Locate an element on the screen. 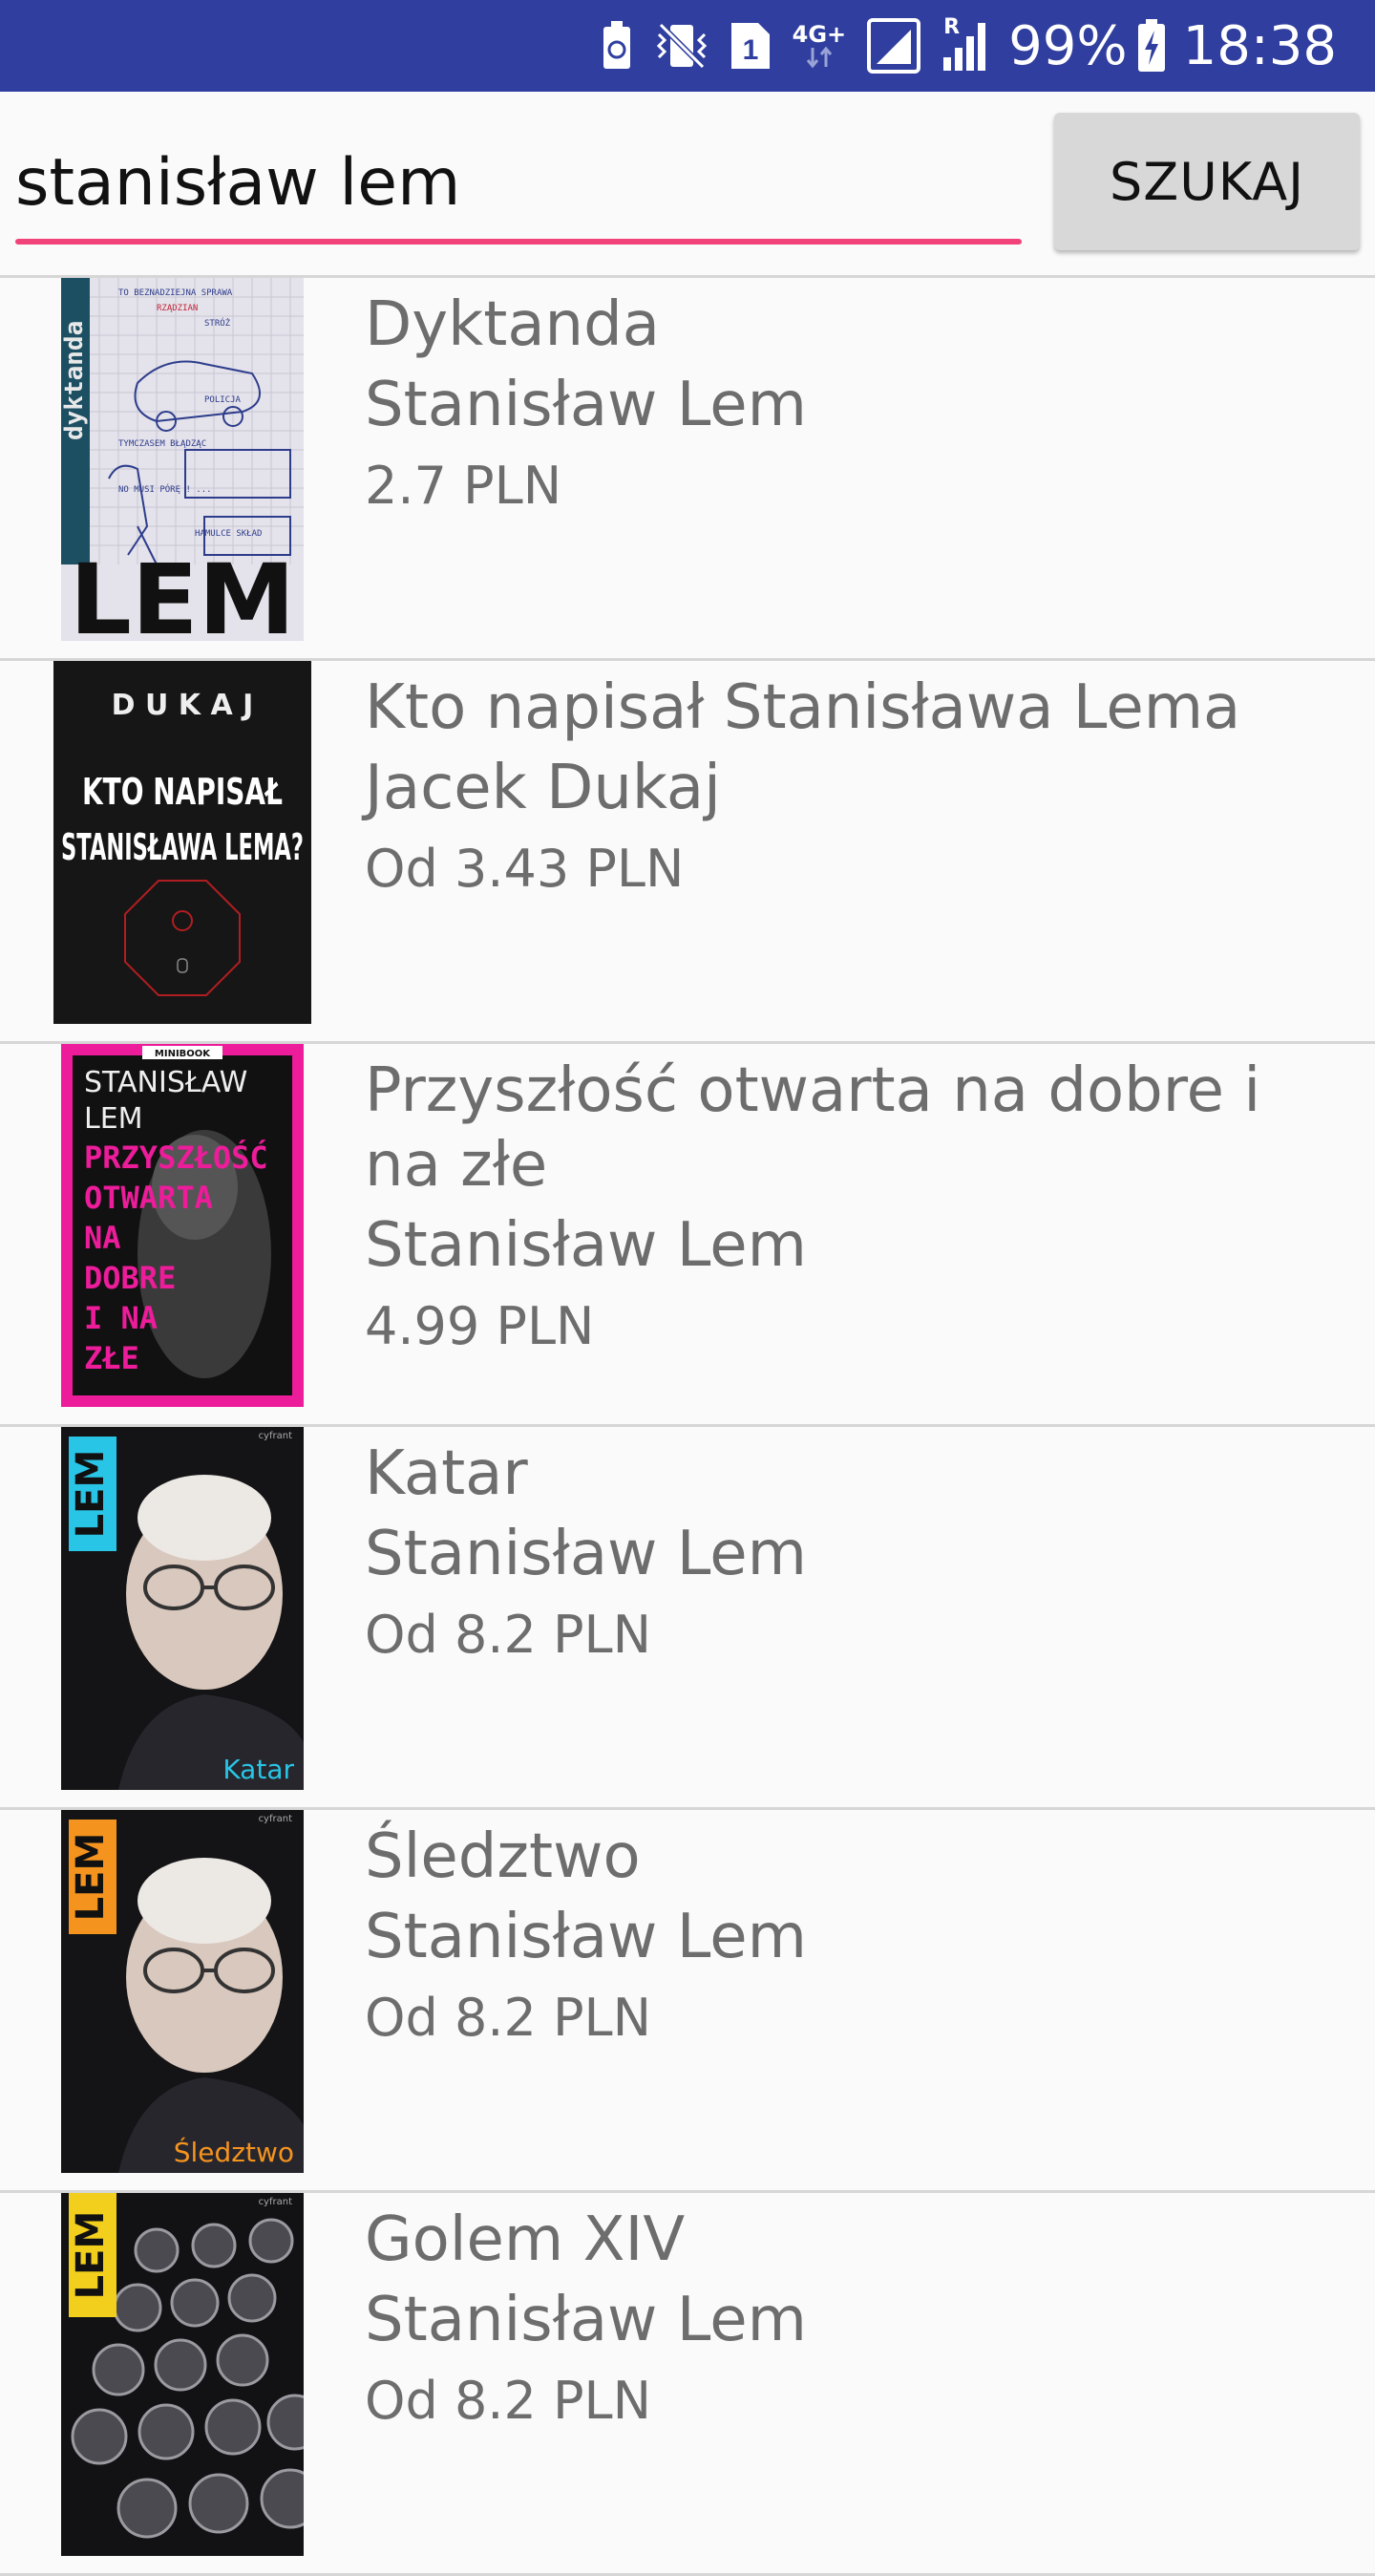 Image resolution: width=1375 pixels, height=2576 pixels. battery-charging-icon is located at coordinates (1152, 46).